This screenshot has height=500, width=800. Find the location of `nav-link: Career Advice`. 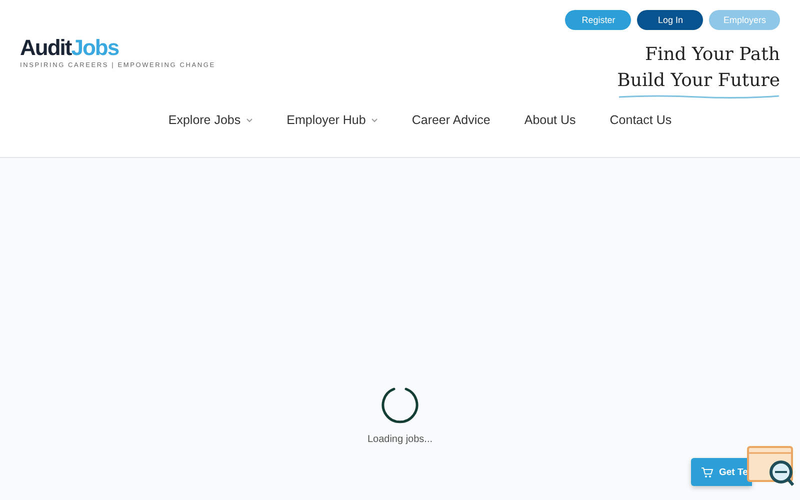

nav-link: Career Advice is located at coordinates (451, 120).